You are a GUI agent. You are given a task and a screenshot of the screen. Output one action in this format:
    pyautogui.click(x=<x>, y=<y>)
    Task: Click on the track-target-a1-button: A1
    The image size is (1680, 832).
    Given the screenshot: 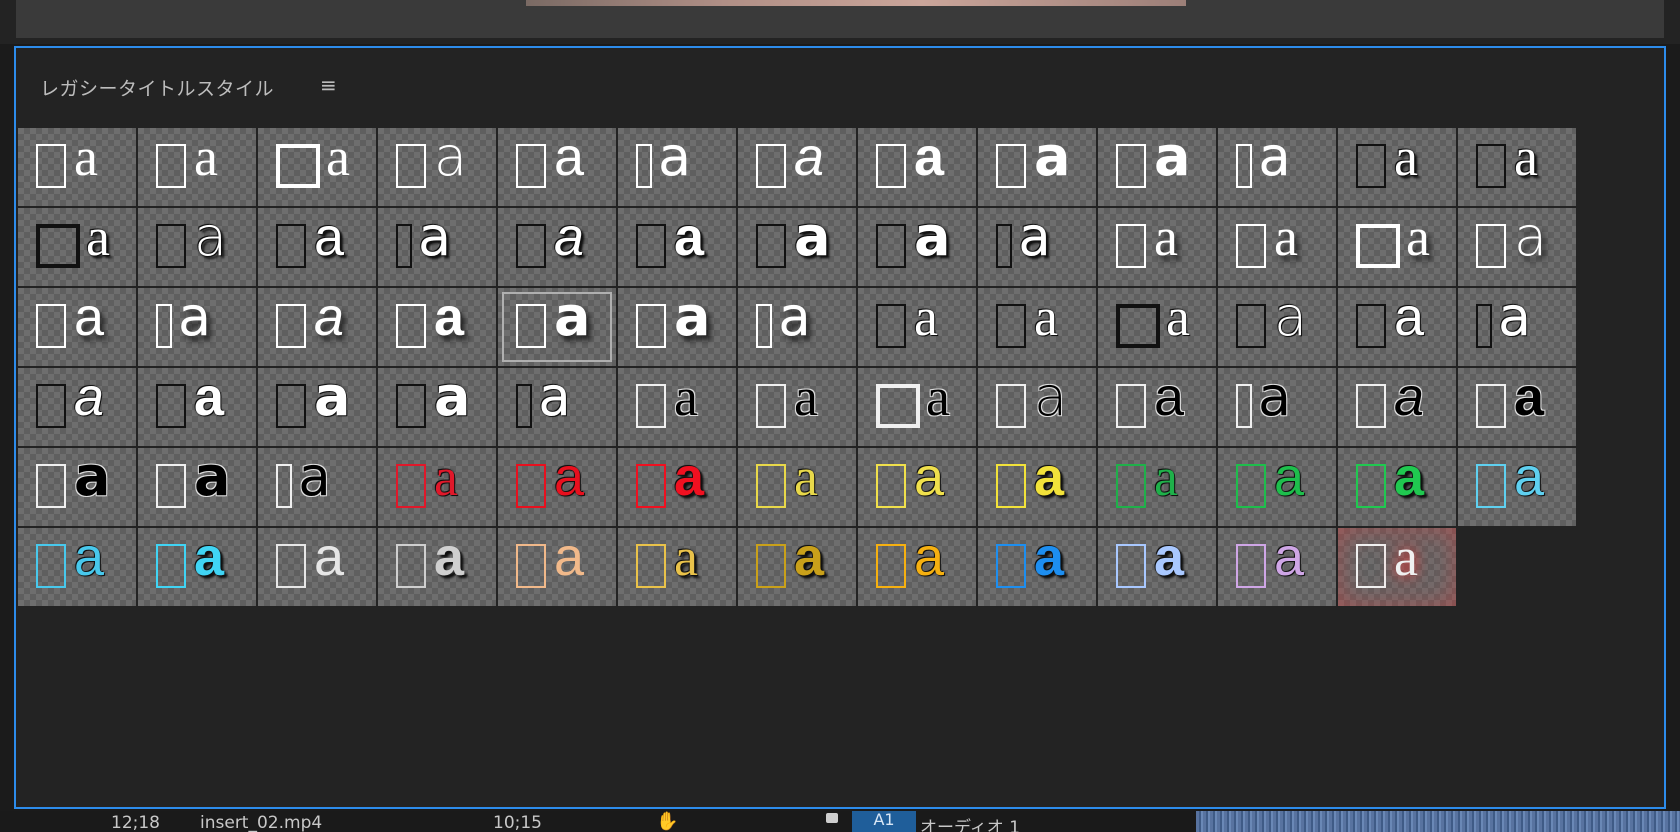 What is the action you would take?
    pyautogui.click(x=884, y=821)
    